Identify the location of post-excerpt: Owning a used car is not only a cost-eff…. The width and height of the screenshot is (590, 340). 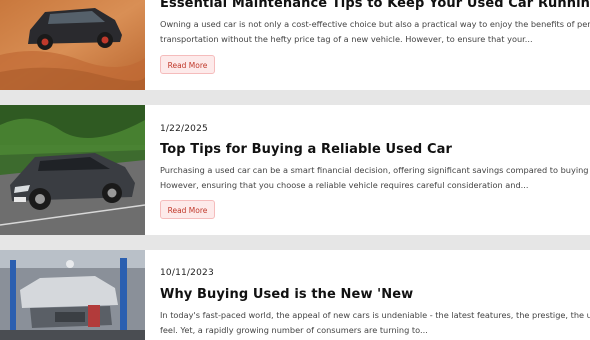
(375, 32).